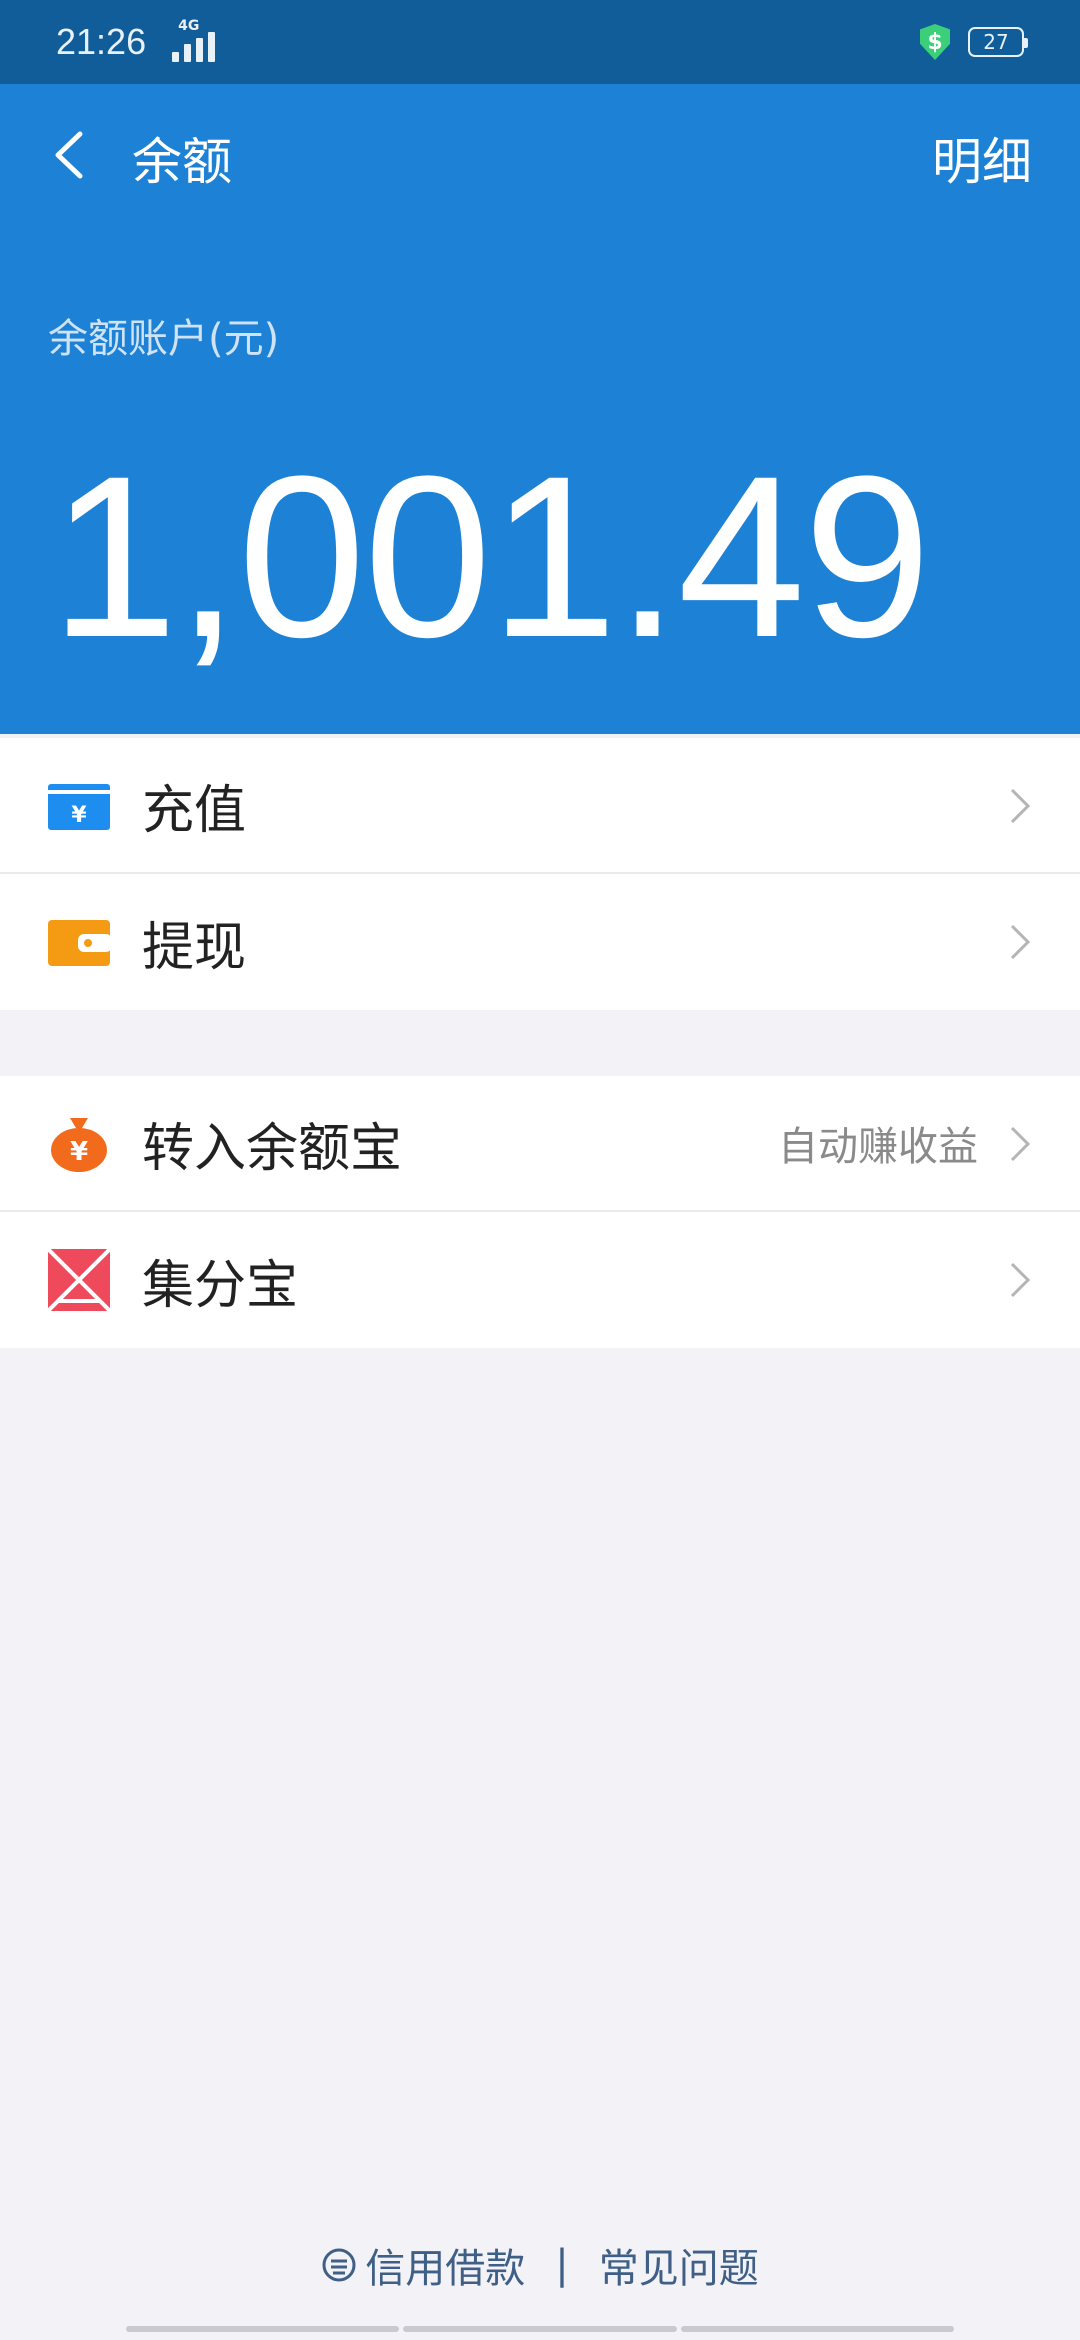 This screenshot has height=2340, width=1080. What do you see at coordinates (540, 942) in the screenshot?
I see `withdraw-row: 提现` at bounding box center [540, 942].